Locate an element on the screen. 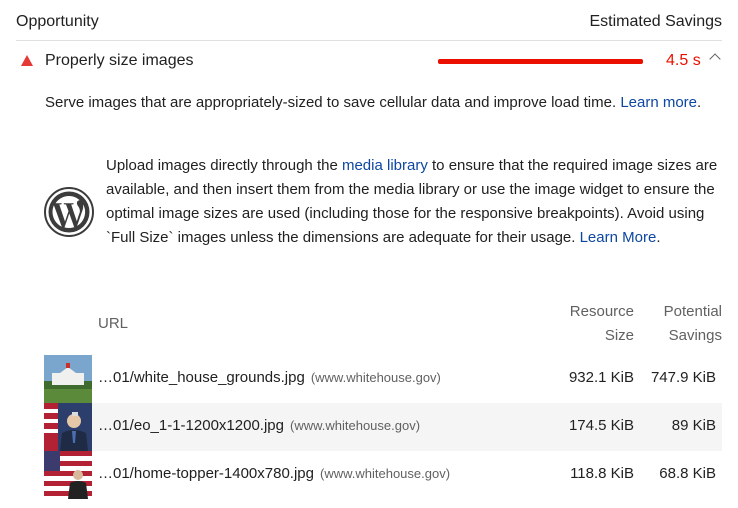  column-header-resource-line2: Size is located at coordinates (619, 335).